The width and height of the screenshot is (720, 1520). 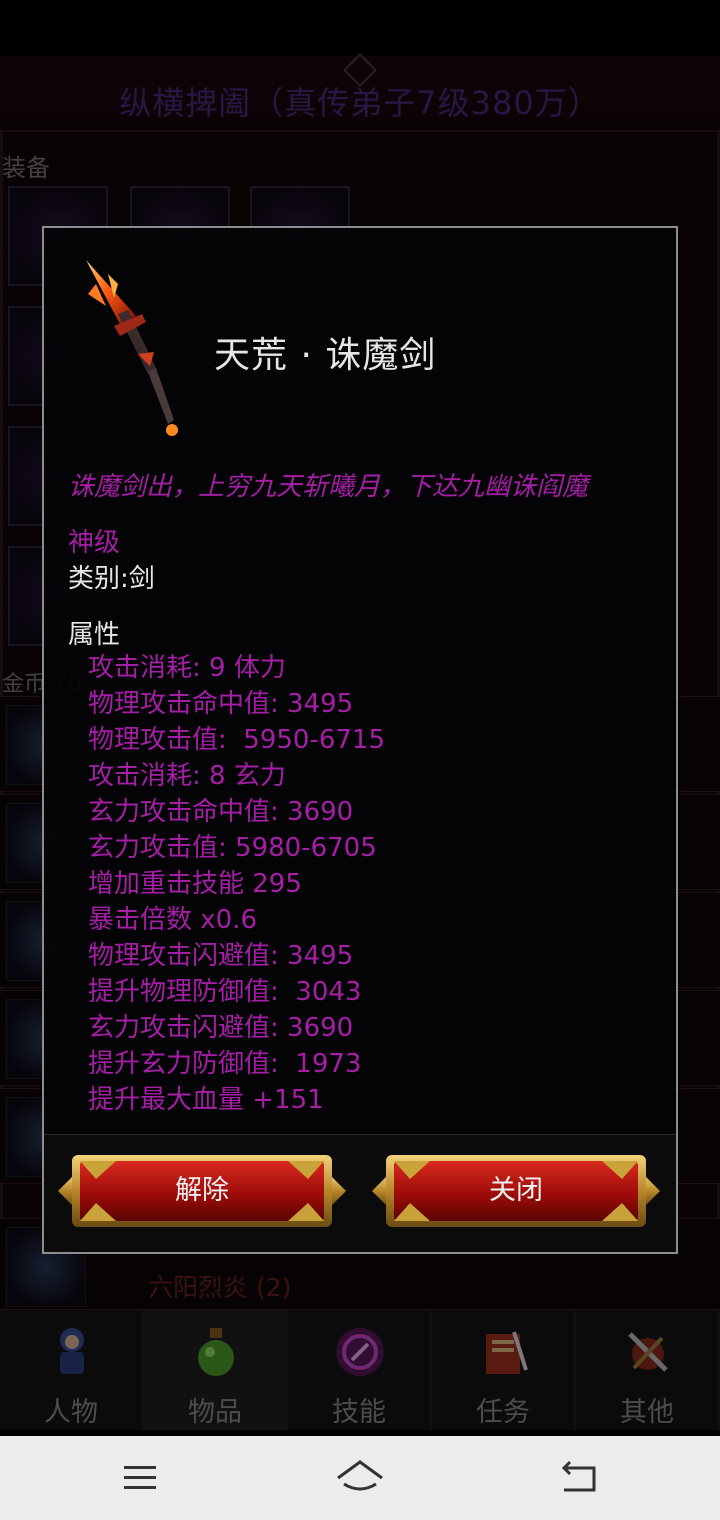 I want to click on attribute-row: 玄力攻击值: 5980-6705, so click(x=232, y=848).